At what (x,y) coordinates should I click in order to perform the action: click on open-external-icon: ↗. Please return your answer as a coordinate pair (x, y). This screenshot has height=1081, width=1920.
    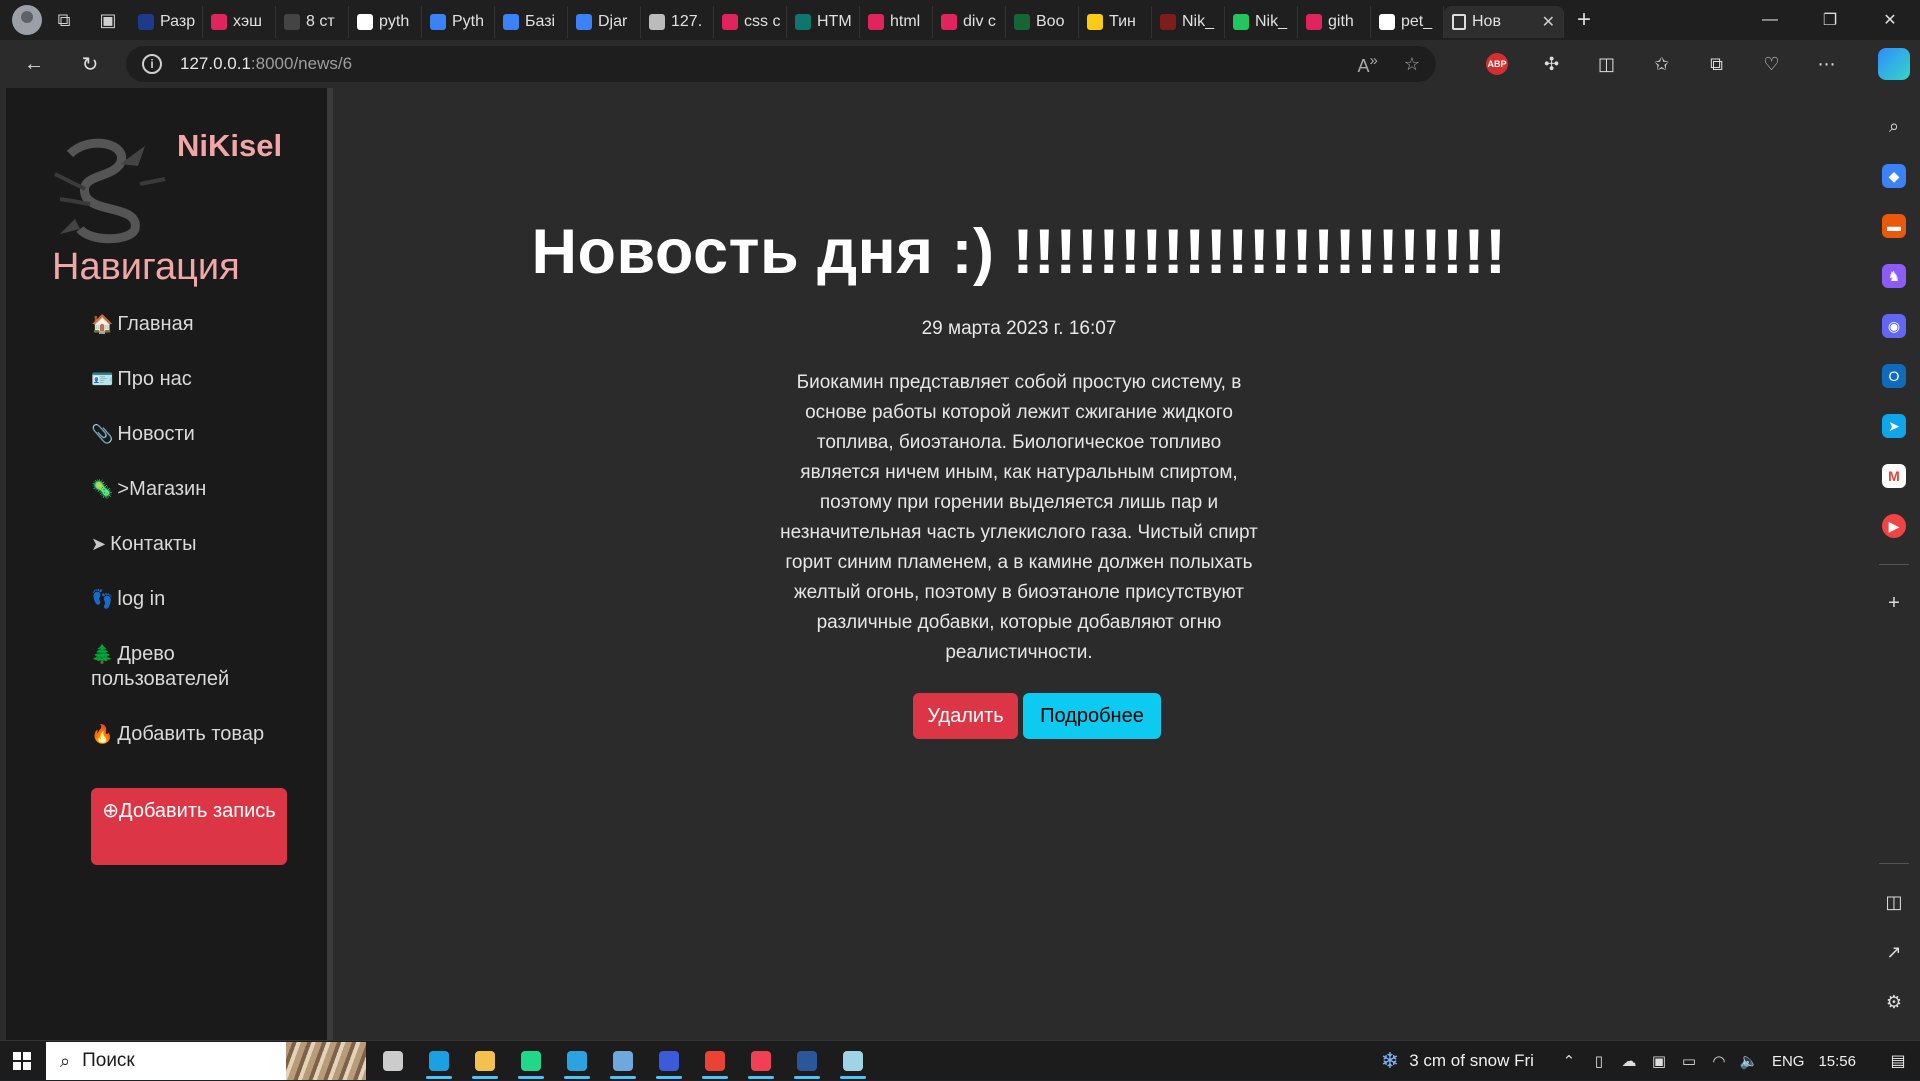
    Looking at the image, I should click on (1894, 952).